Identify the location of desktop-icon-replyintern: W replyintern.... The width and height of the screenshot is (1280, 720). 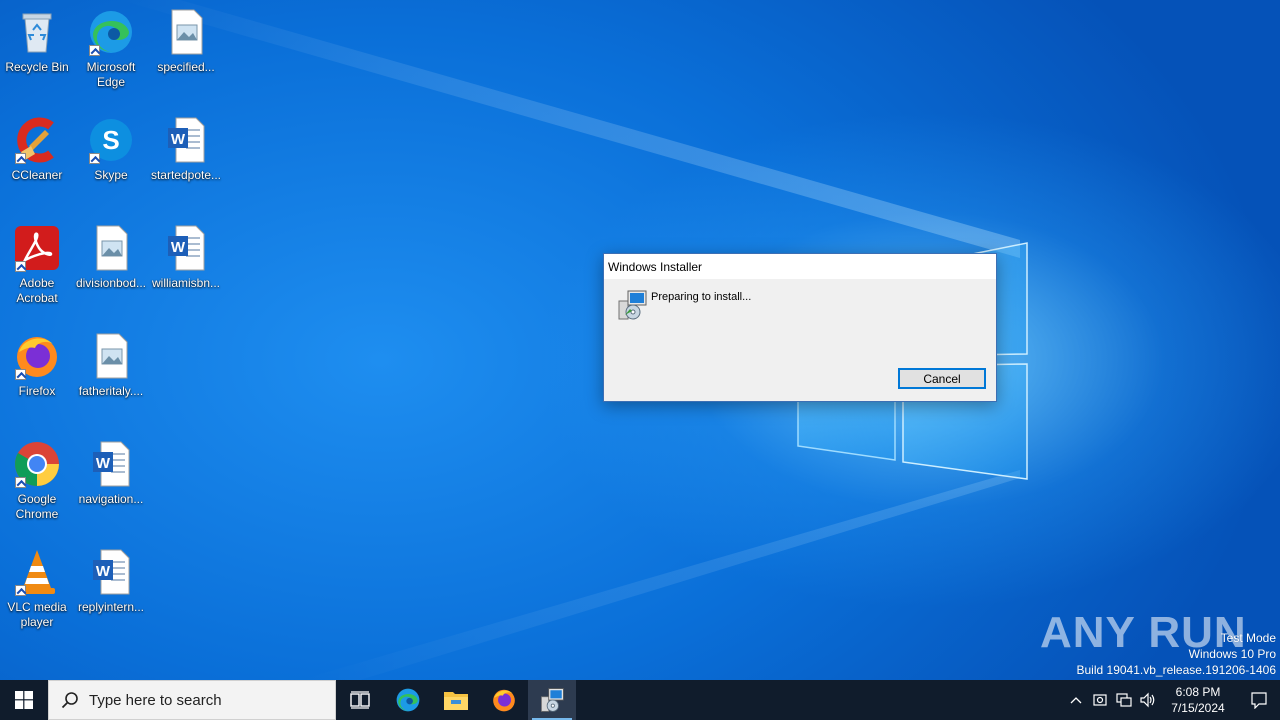
(111, 581).